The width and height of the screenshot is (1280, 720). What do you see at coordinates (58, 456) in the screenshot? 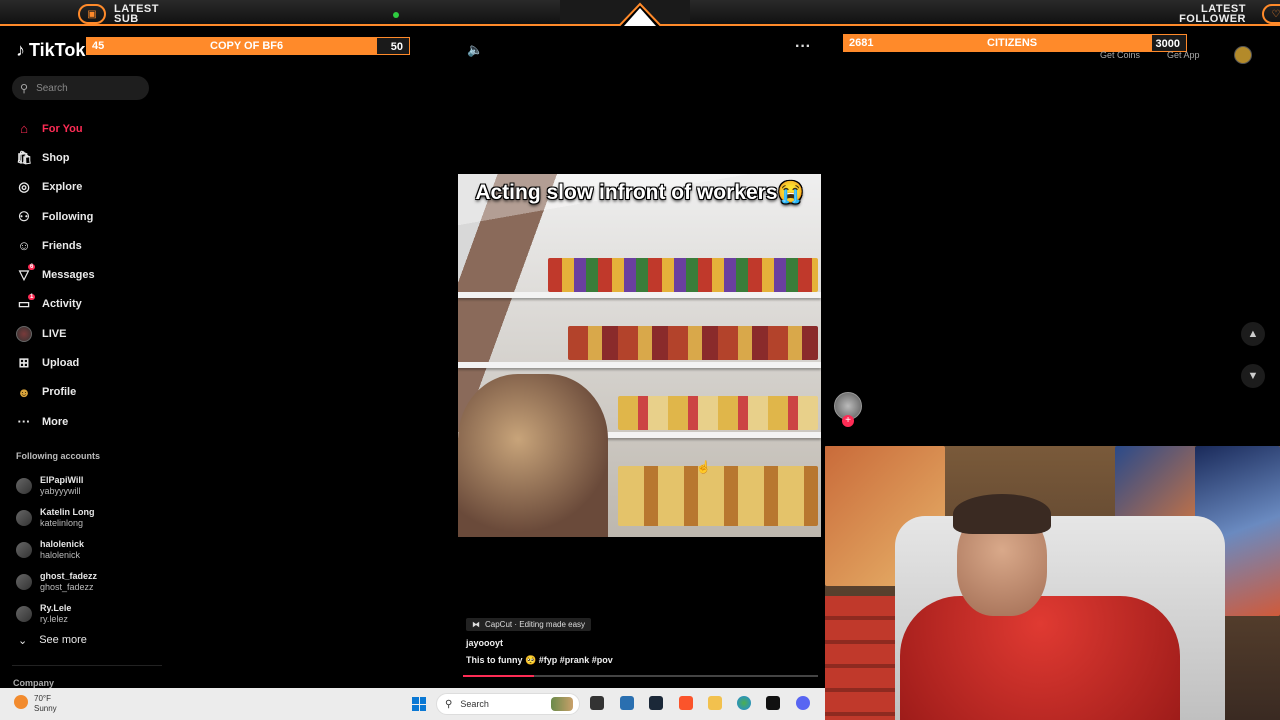
I see `following-accounts-title: Following accounts` at bounding box center [58, 456].